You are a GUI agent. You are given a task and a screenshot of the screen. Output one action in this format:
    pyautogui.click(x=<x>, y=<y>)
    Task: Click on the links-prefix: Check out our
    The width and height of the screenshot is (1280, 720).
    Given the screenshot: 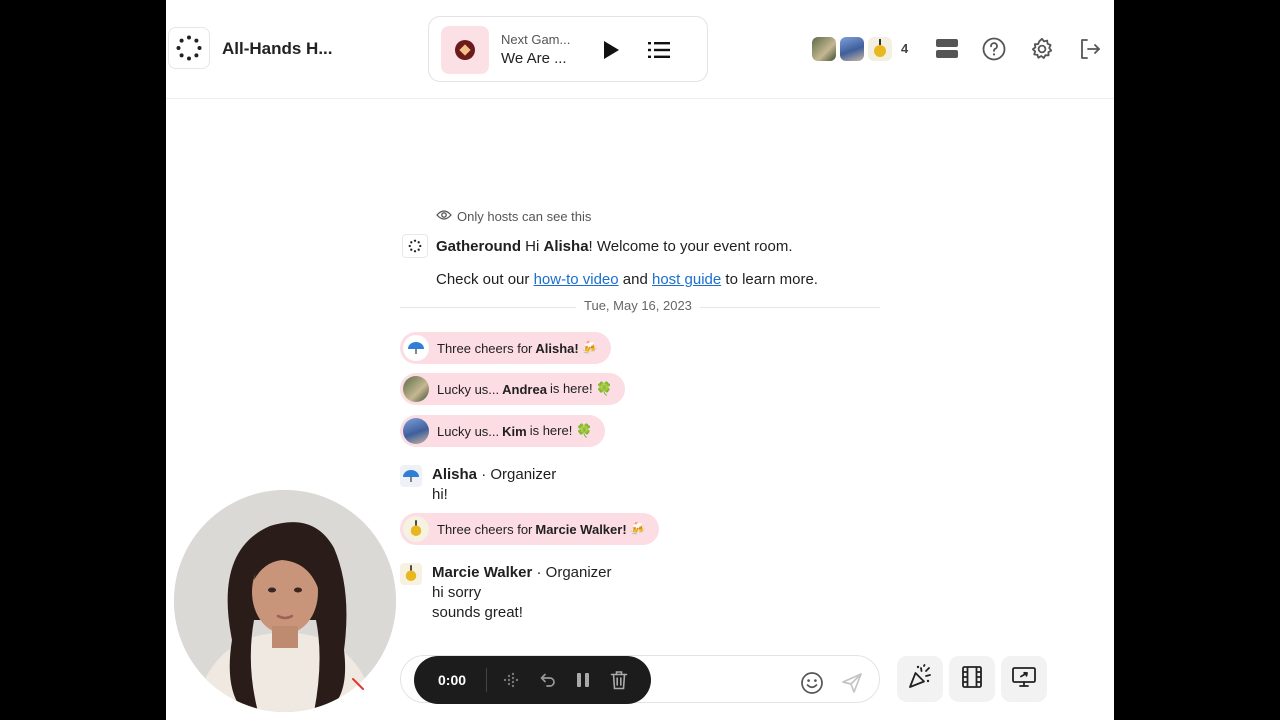 What is the action you would take?
    pyautogui.click(x=483, y=279)
    